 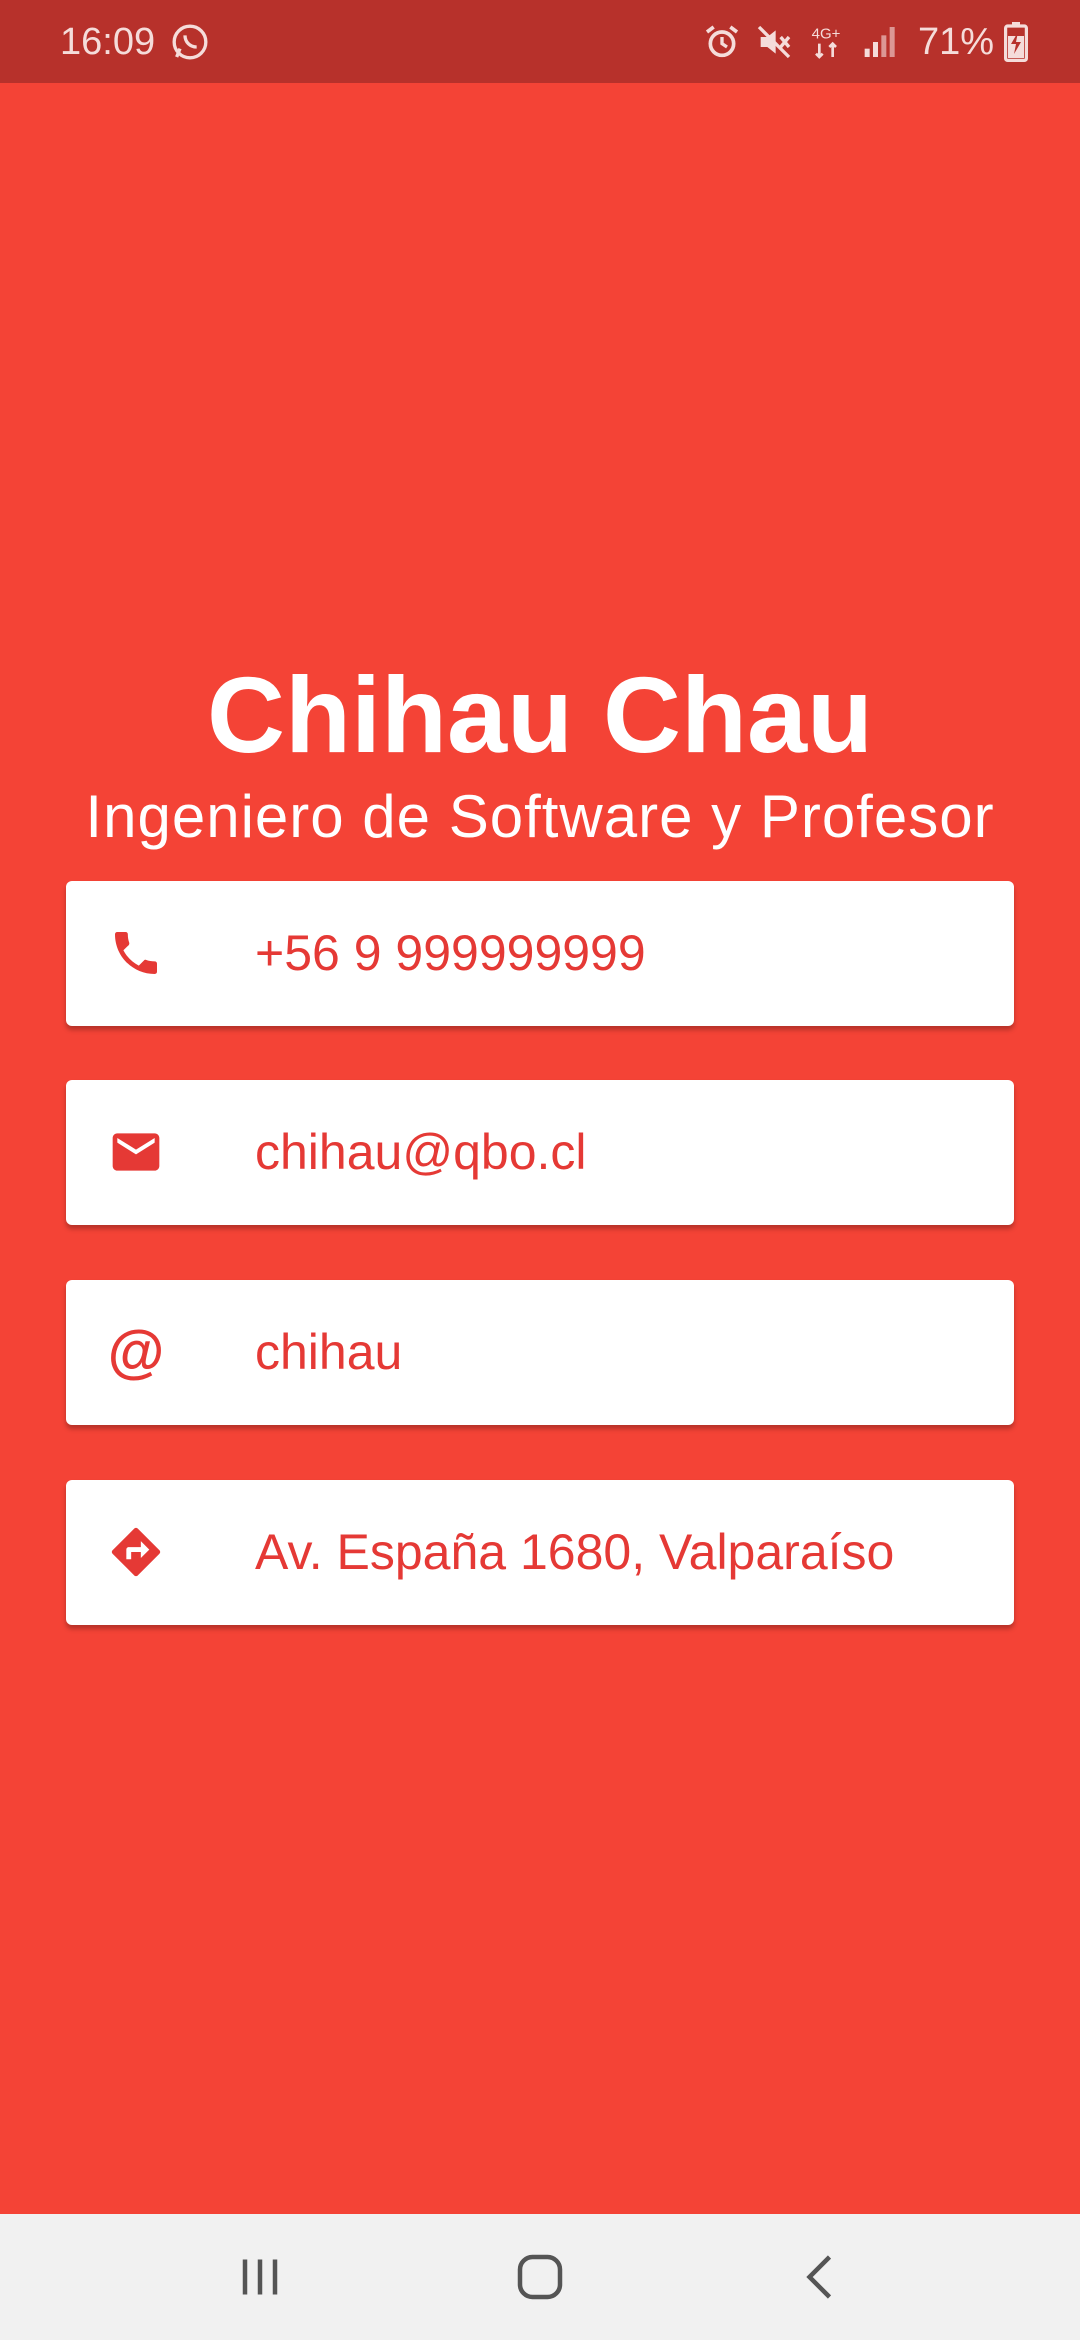 What do you see at coordinates (260, 2277) in the screenshot?
I see `recent-apps-icon` at bounding box center [260, 2277].